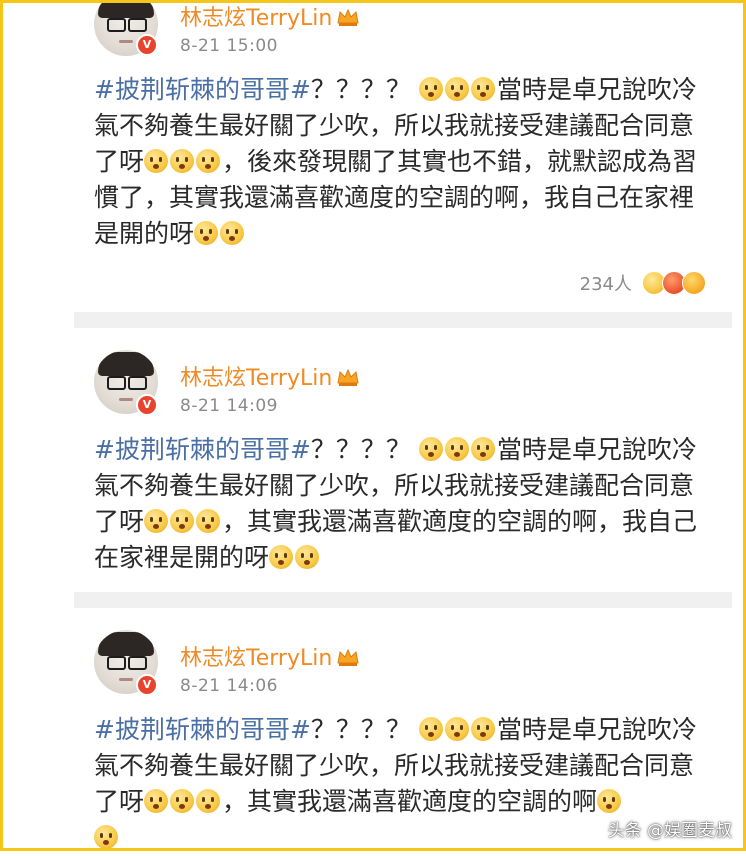 This screenshot has height=856, width=746. Describe the element at coordinates (643, 283) in the screenshot. I see `reactions-bar: 234人` at that location.